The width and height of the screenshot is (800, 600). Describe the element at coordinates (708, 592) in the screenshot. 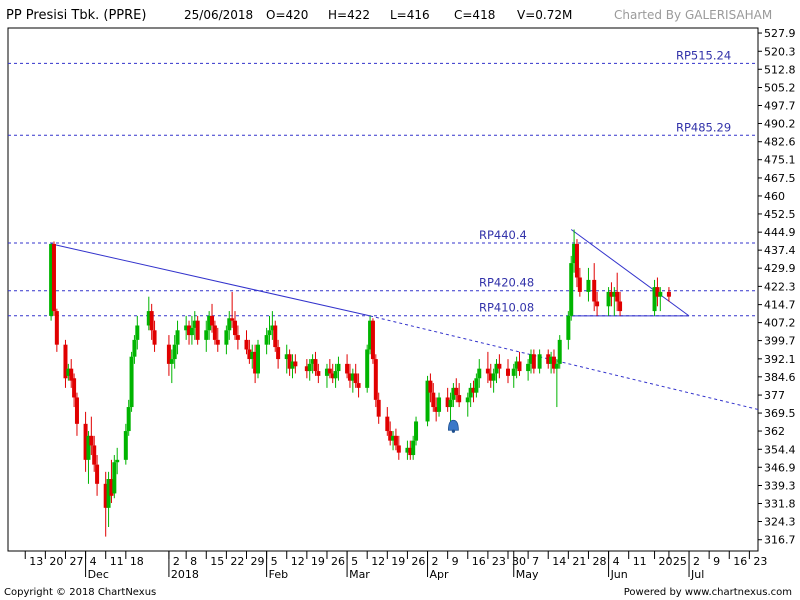

I see `powered-by-link: Powered by www.chartnexus.com` at that location.